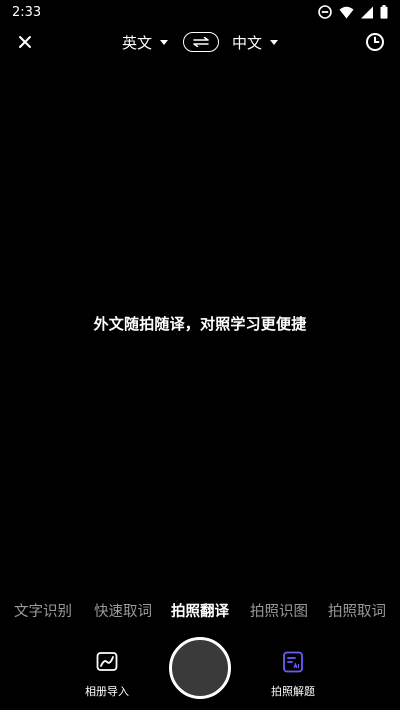 Image resolution: width=400 pixels, height=710 pixels. I want to click on target-language-label: 中文, so click(247, 42).